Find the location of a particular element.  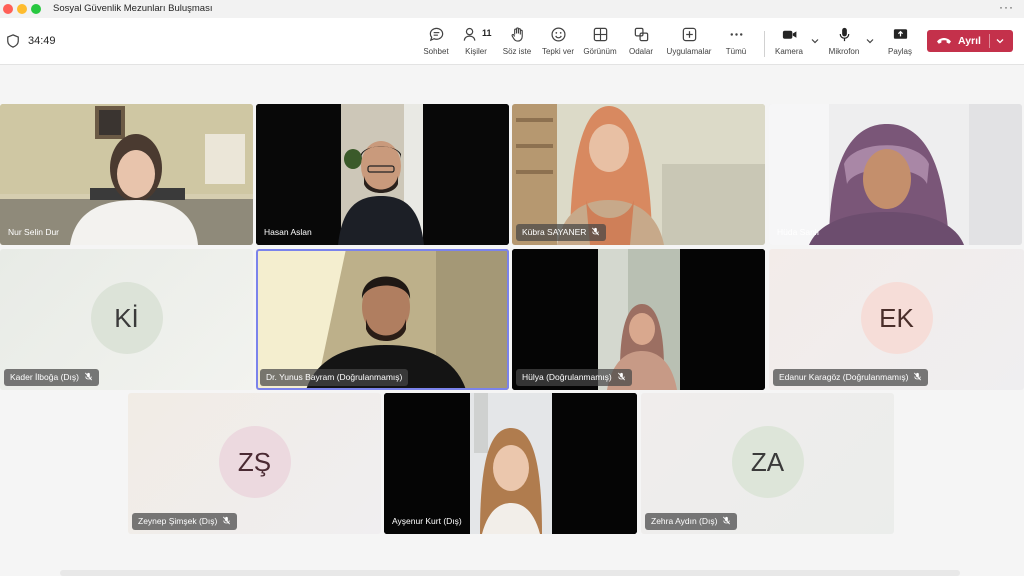

people-icon is located at coordinates (469, 34).